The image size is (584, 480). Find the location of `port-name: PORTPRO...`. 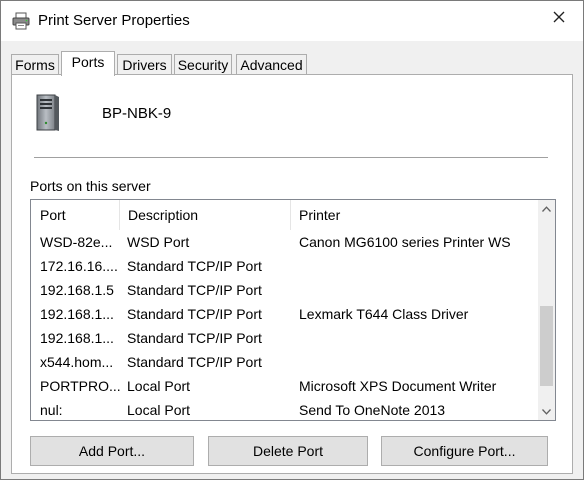

port-name: PORTPRO... is located at coordinates (80, 386).